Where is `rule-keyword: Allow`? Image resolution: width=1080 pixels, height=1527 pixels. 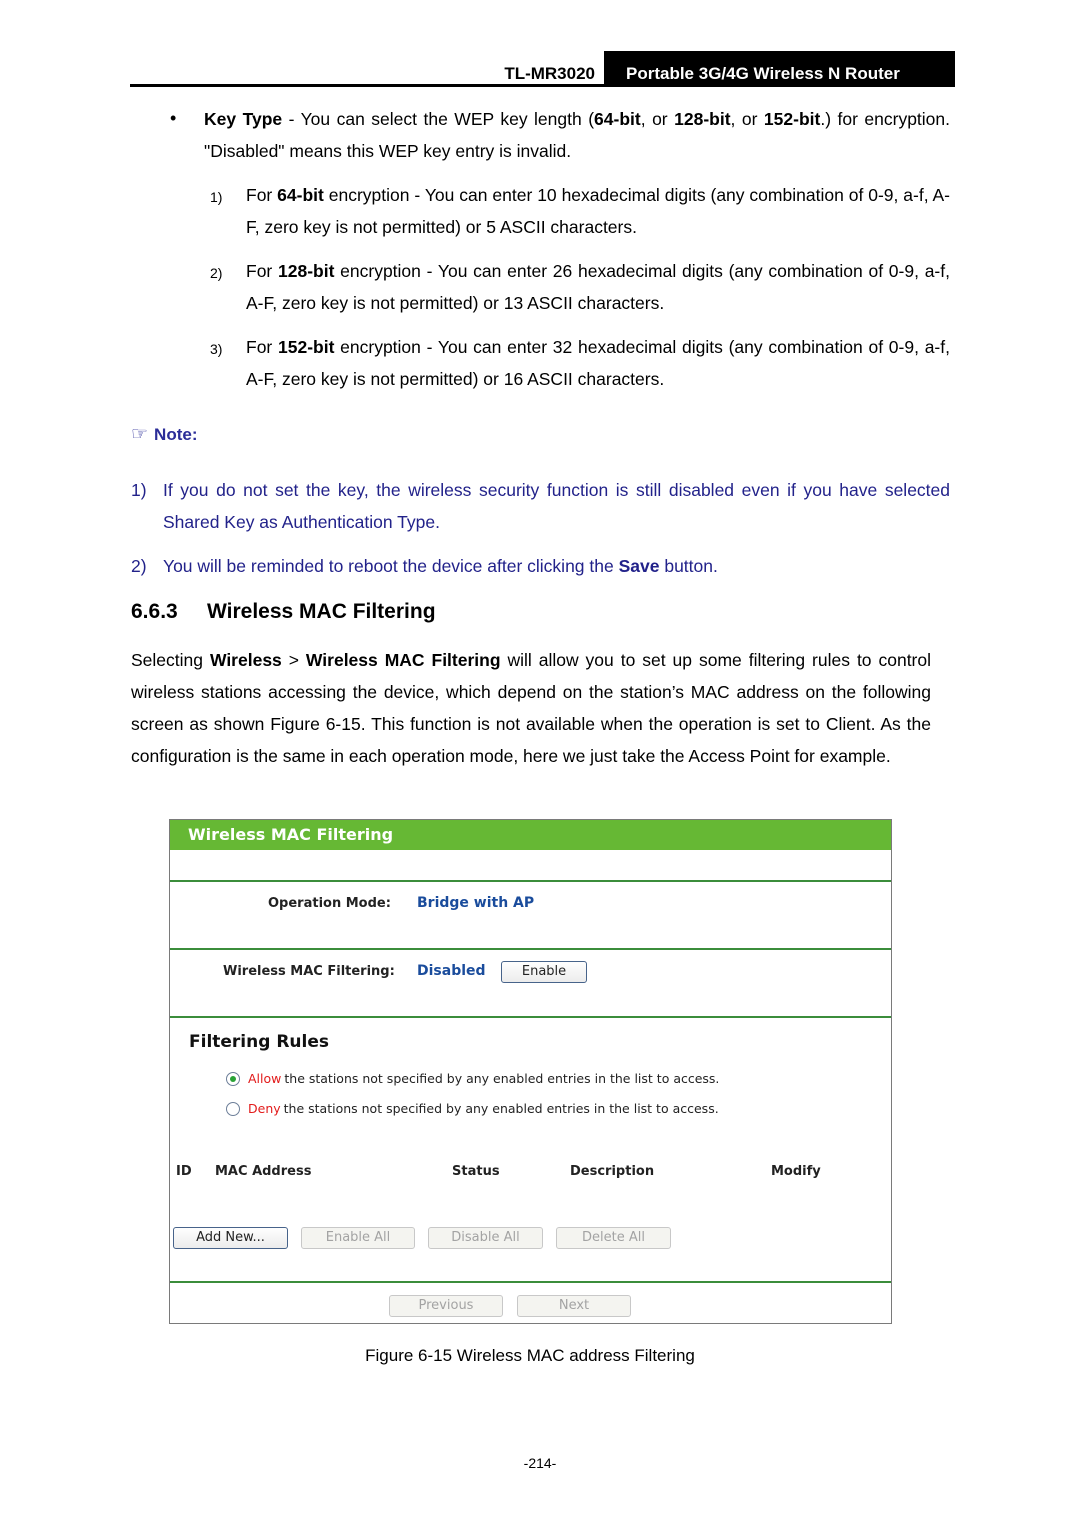
rule-keyword: Allow is located at coordinates (265, 1078).